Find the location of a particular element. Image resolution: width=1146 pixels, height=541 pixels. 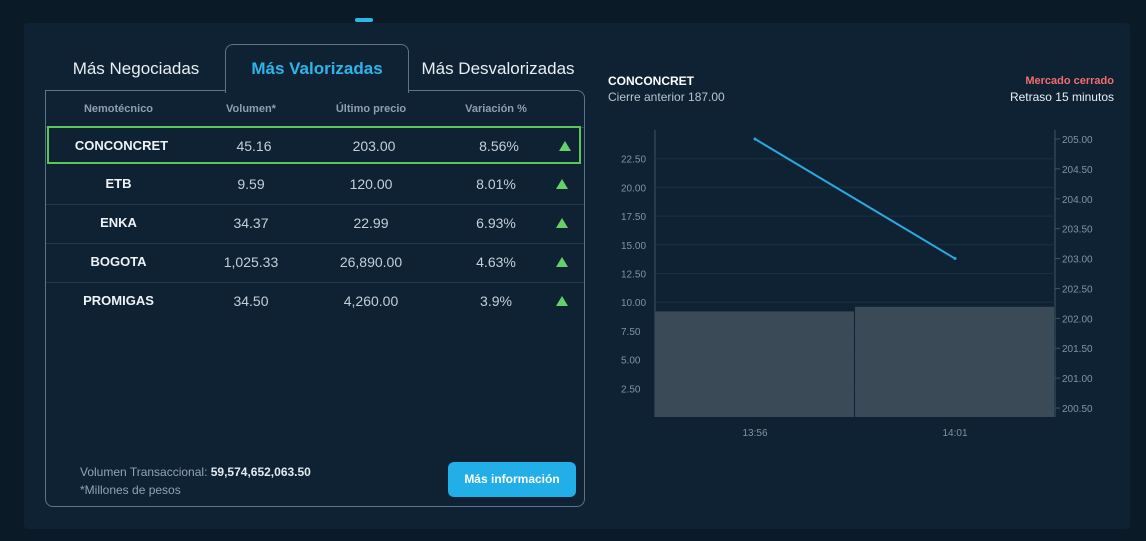

variation-cell: 8.01% is located at coordinates (496, 184).